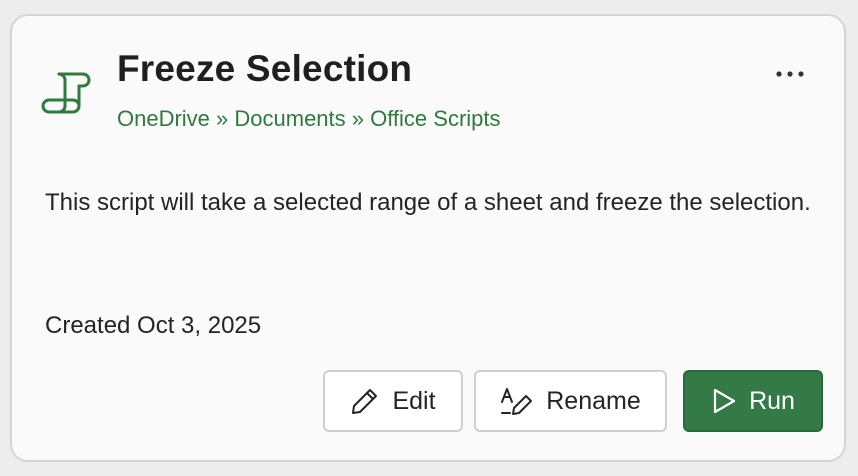  I want to click on breadcrumb: OneDrive » Documents » Office Scripts, so click(309, 119).